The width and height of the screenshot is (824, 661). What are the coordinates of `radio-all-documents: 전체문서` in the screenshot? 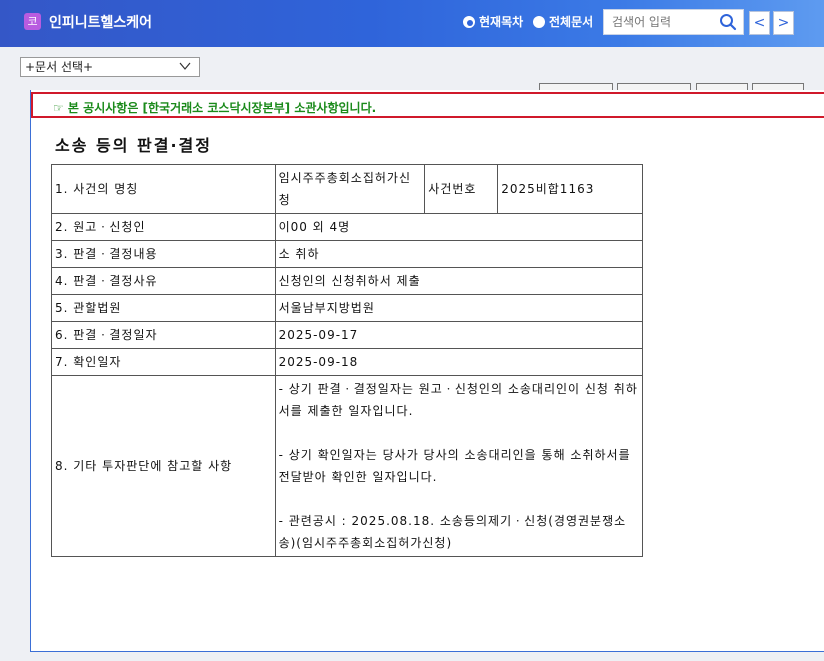 It's located at (563, 21).